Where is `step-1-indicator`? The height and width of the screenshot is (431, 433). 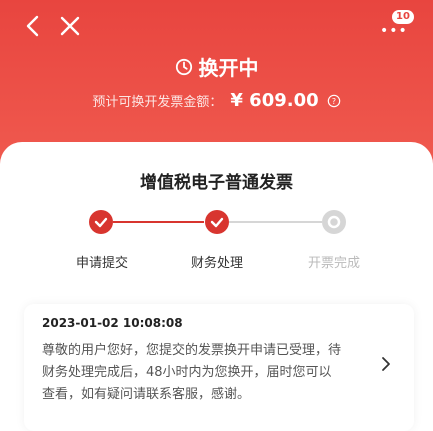
step-1-indicator is located at coordinates (101, 222).